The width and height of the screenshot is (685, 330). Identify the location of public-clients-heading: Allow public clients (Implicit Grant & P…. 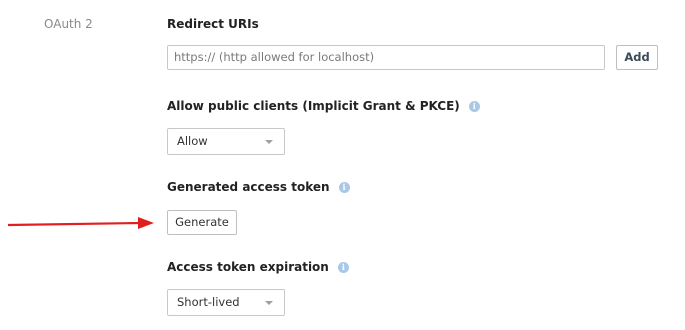
(323, 106).